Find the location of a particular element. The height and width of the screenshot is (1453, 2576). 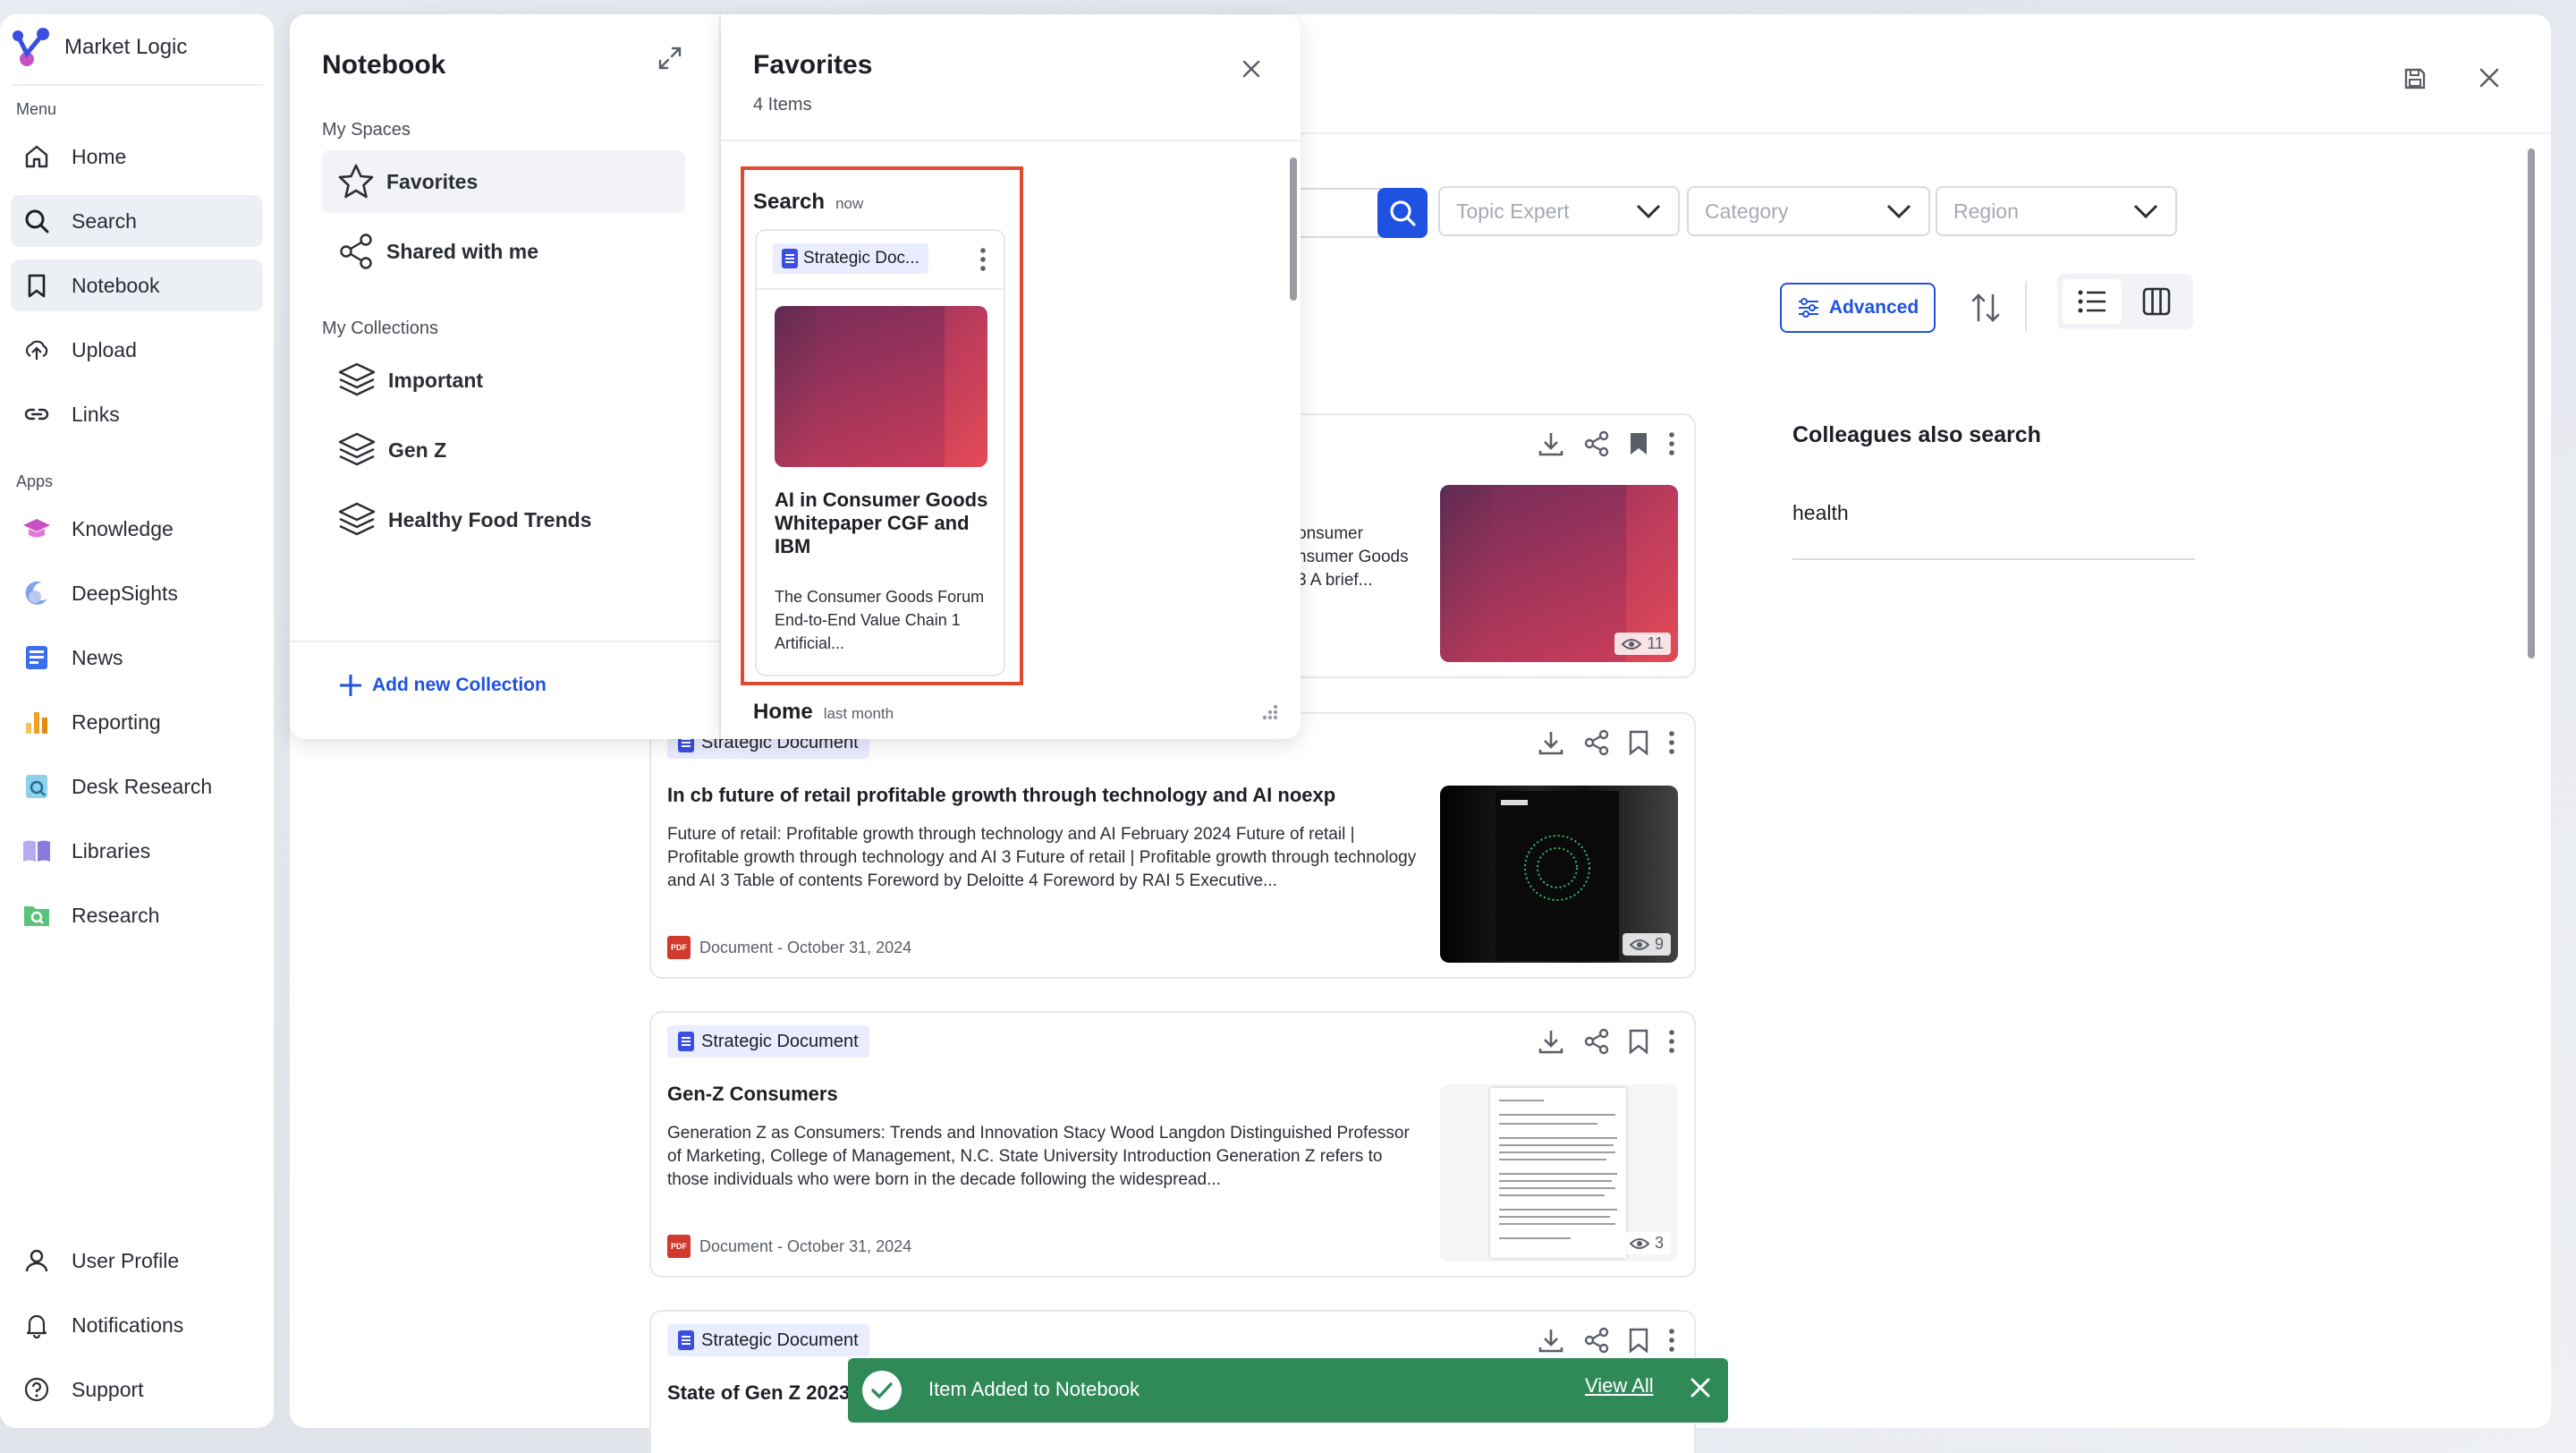

sidebar-item-links: Links is located at coordinates (137, 414).